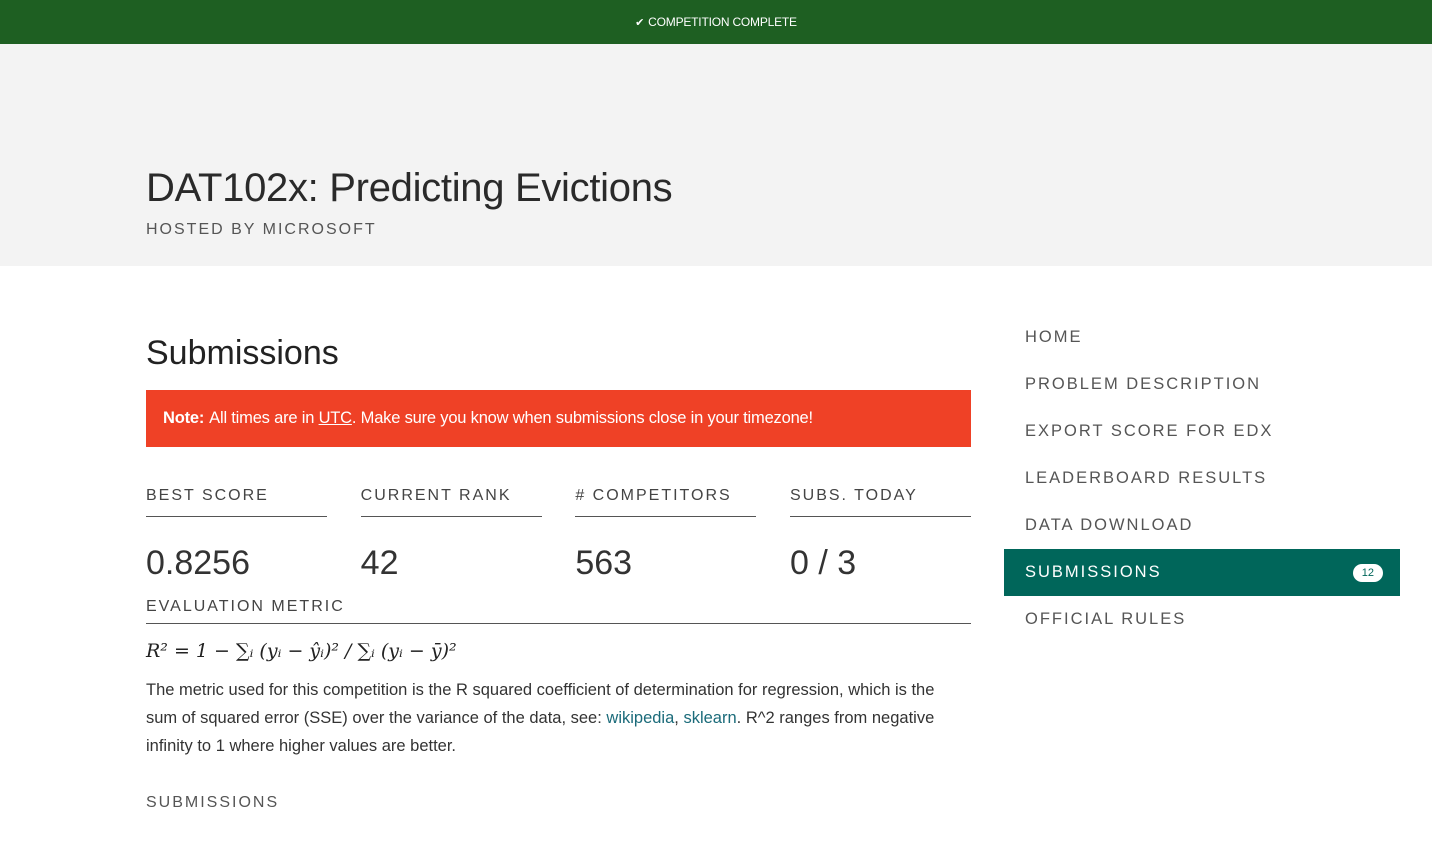 The image size is (1432, 852). What do you see at coordinates (379, 563) in the screenshot?
I see `stat-value: 42` at bounding box center [379, 563].